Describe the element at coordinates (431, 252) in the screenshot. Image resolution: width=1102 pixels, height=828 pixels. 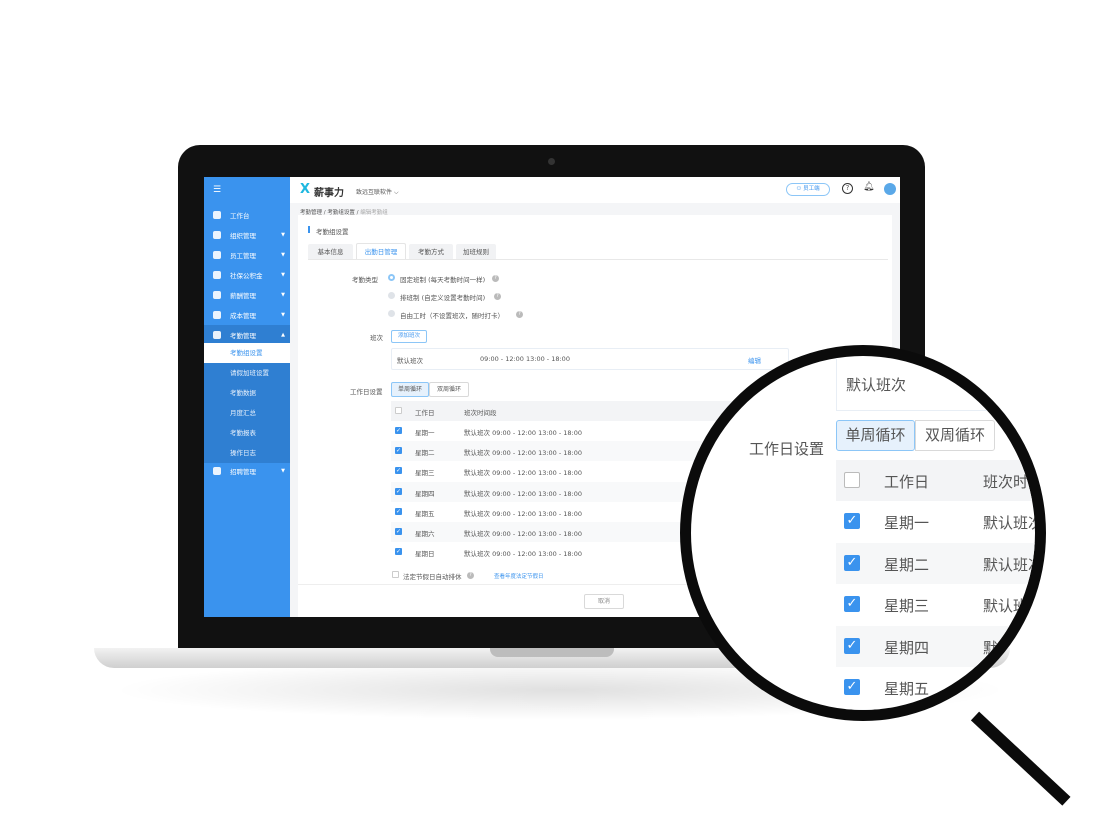
I see `tab-attendance-method: 考勤方式` at that location.